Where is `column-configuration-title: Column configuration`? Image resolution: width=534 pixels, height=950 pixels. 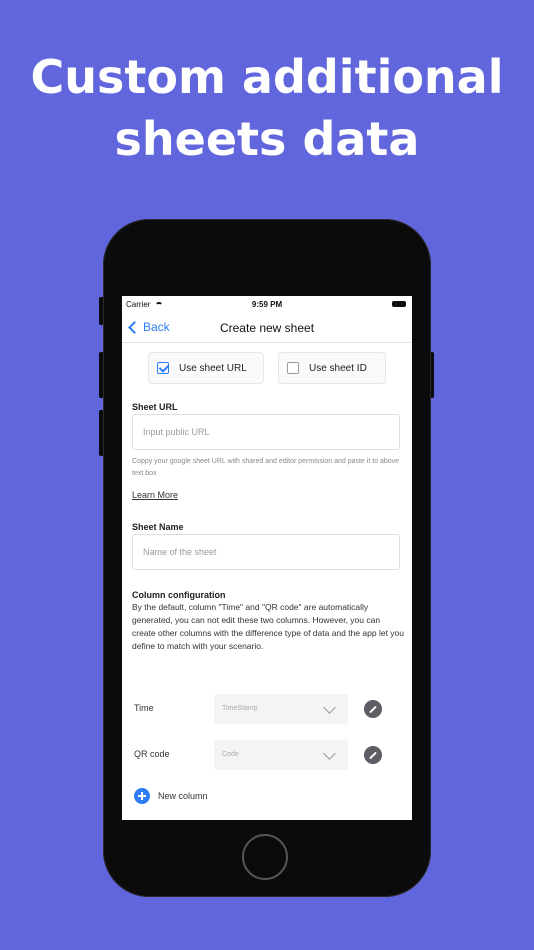 column-configuration-title: Column configuration is located at coordinates (179, 595).